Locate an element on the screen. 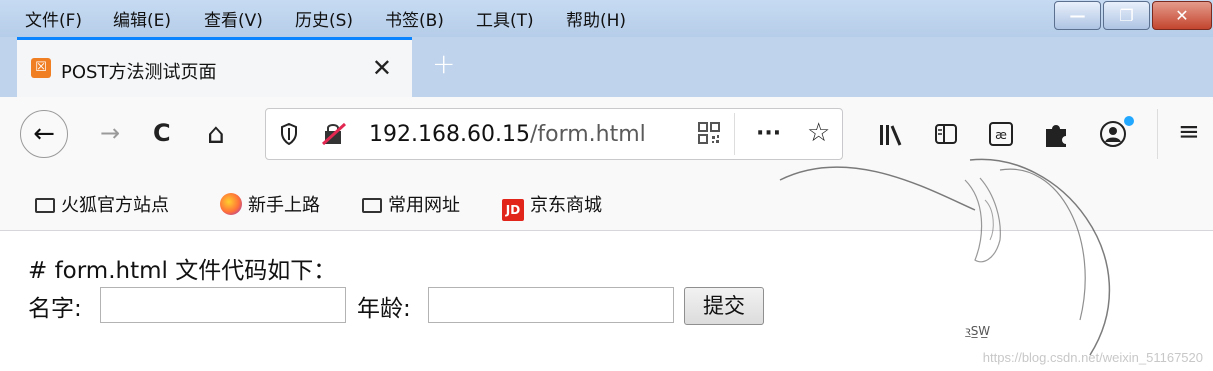  menu-history: 历史(S) is located at coordinates (324, 18).